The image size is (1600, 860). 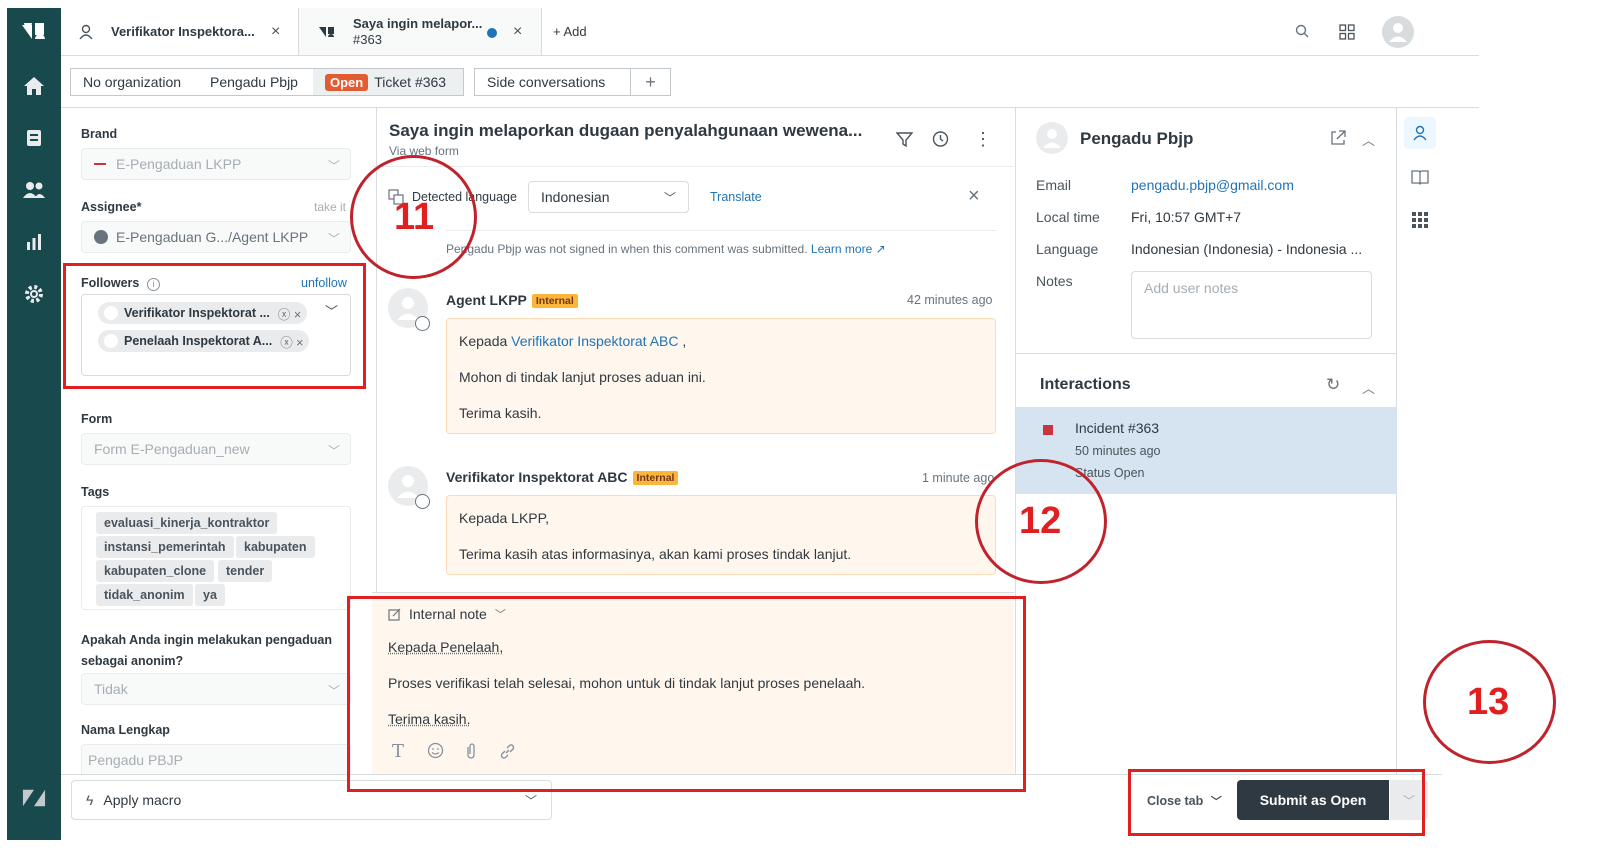 I want to click on product-nav, so click(x=34, y=424).